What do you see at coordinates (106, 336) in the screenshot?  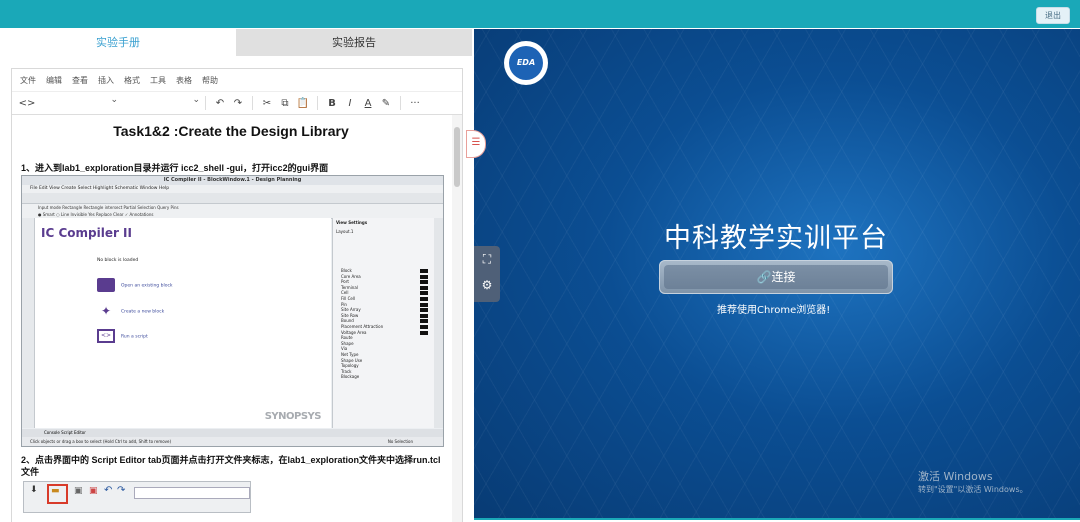 I see `script-icon: <>` at bounding box center [106, 336].